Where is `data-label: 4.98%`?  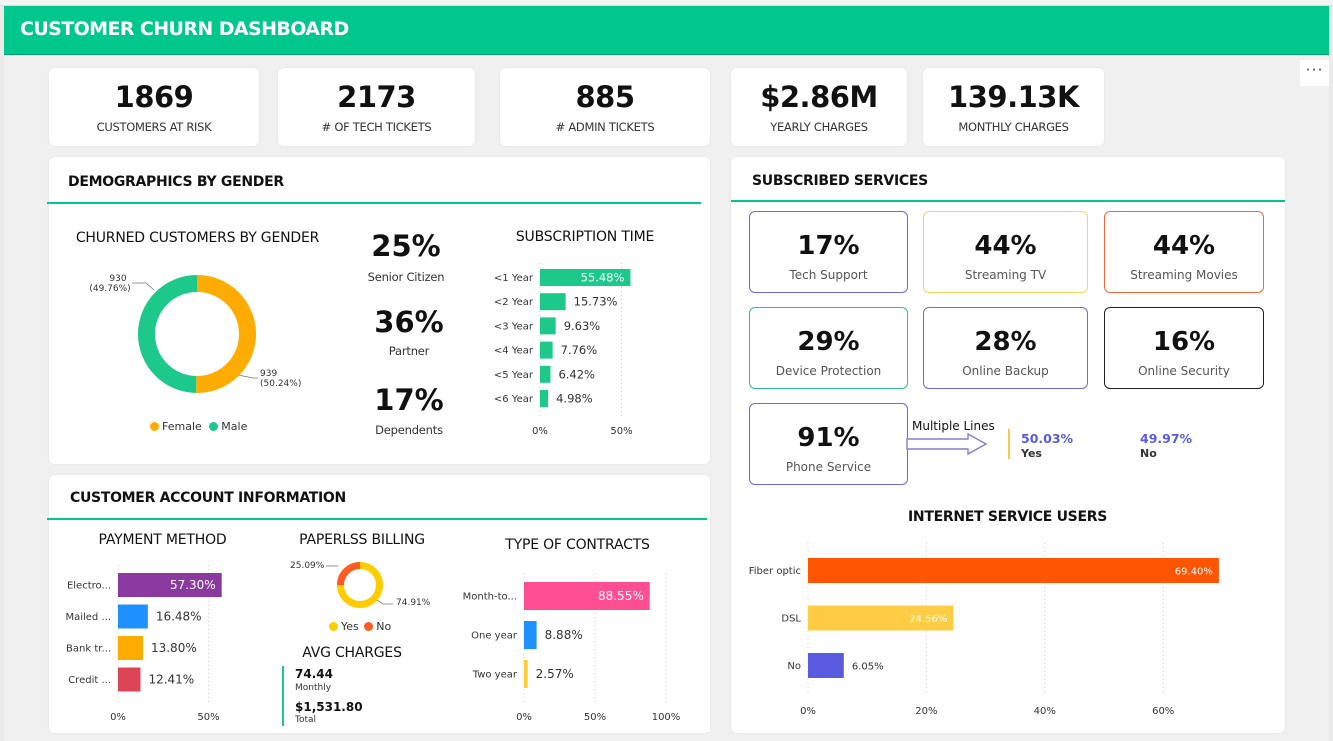 data-label: 4.98% is located at coordinates (574, 399).